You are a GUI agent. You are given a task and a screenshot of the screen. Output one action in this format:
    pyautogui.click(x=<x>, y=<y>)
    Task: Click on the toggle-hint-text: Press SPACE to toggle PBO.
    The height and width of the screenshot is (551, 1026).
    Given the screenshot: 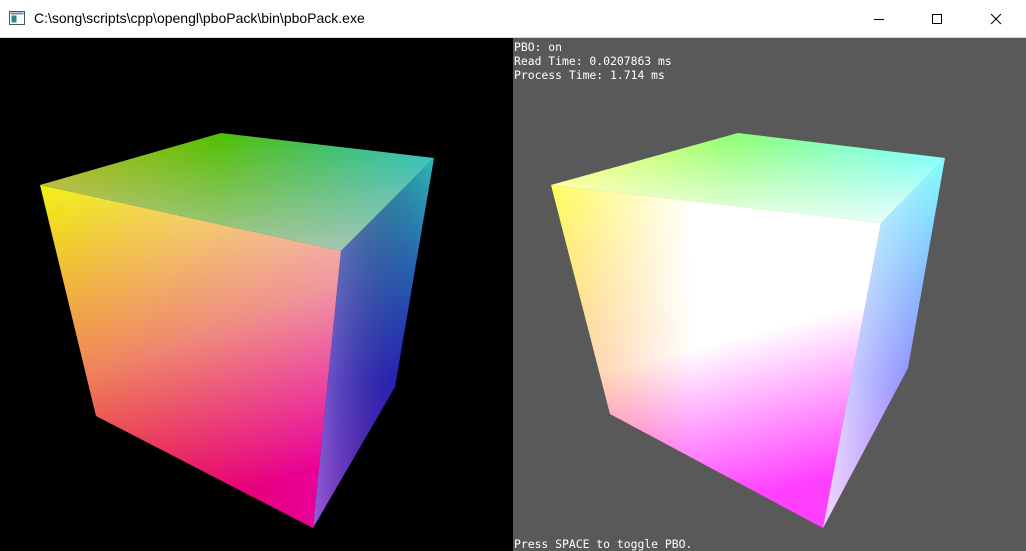 What is the action you would take?
    pyautogui.click(x=603, y=544)
    